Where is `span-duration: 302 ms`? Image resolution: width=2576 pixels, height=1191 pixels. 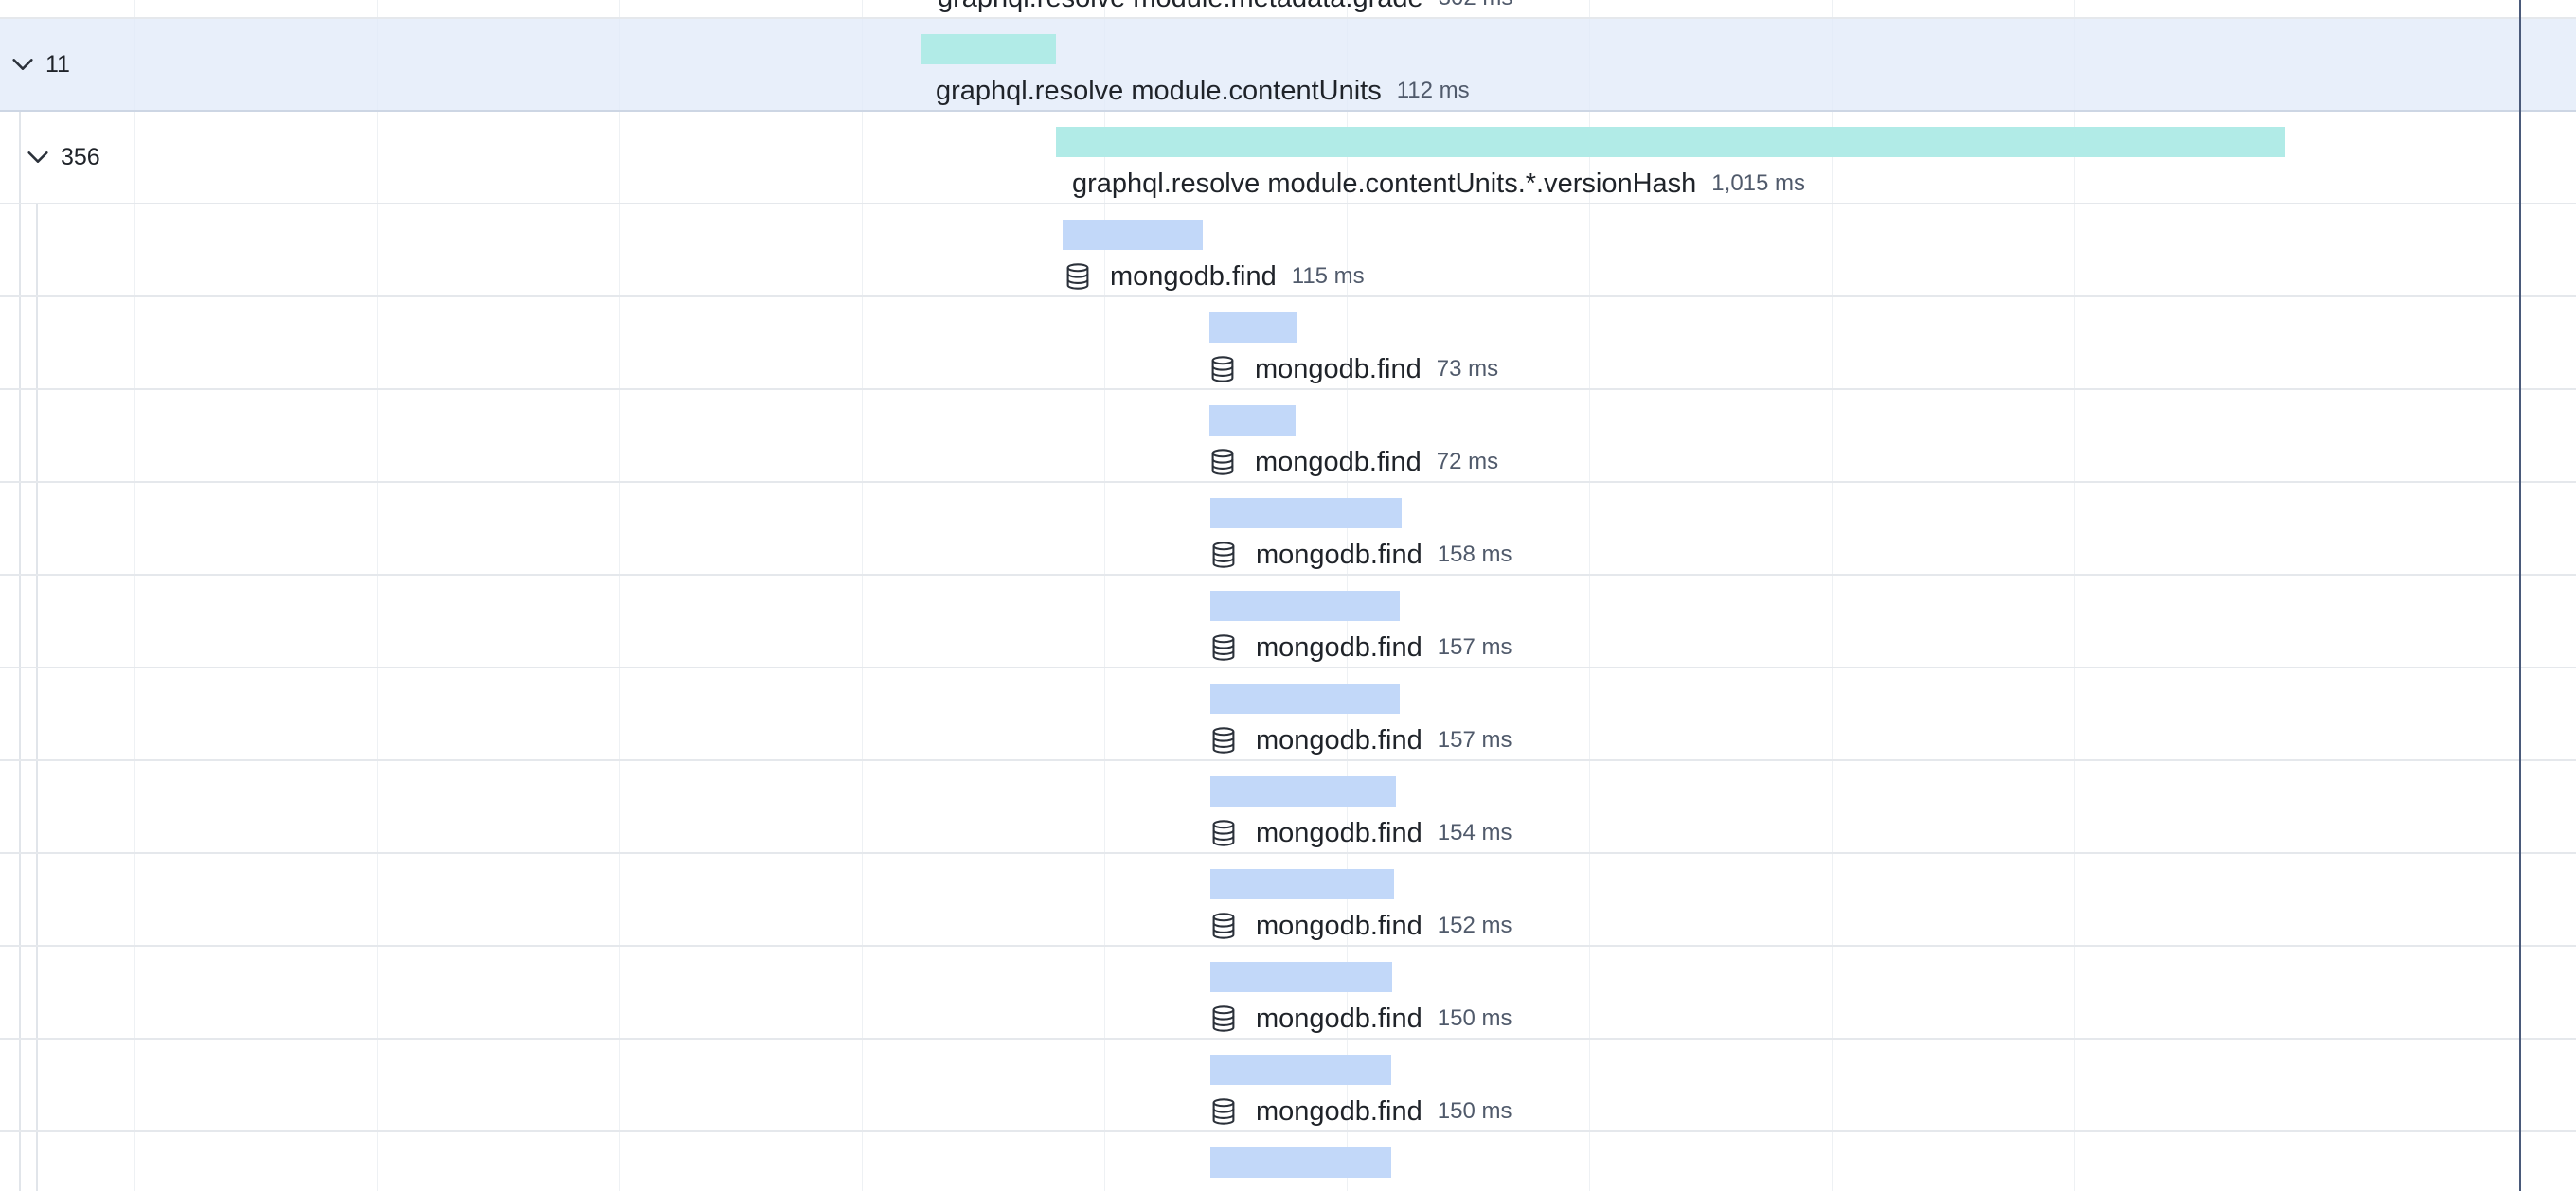
span-duration: 302 ms is located at coordinates (1476, 5).